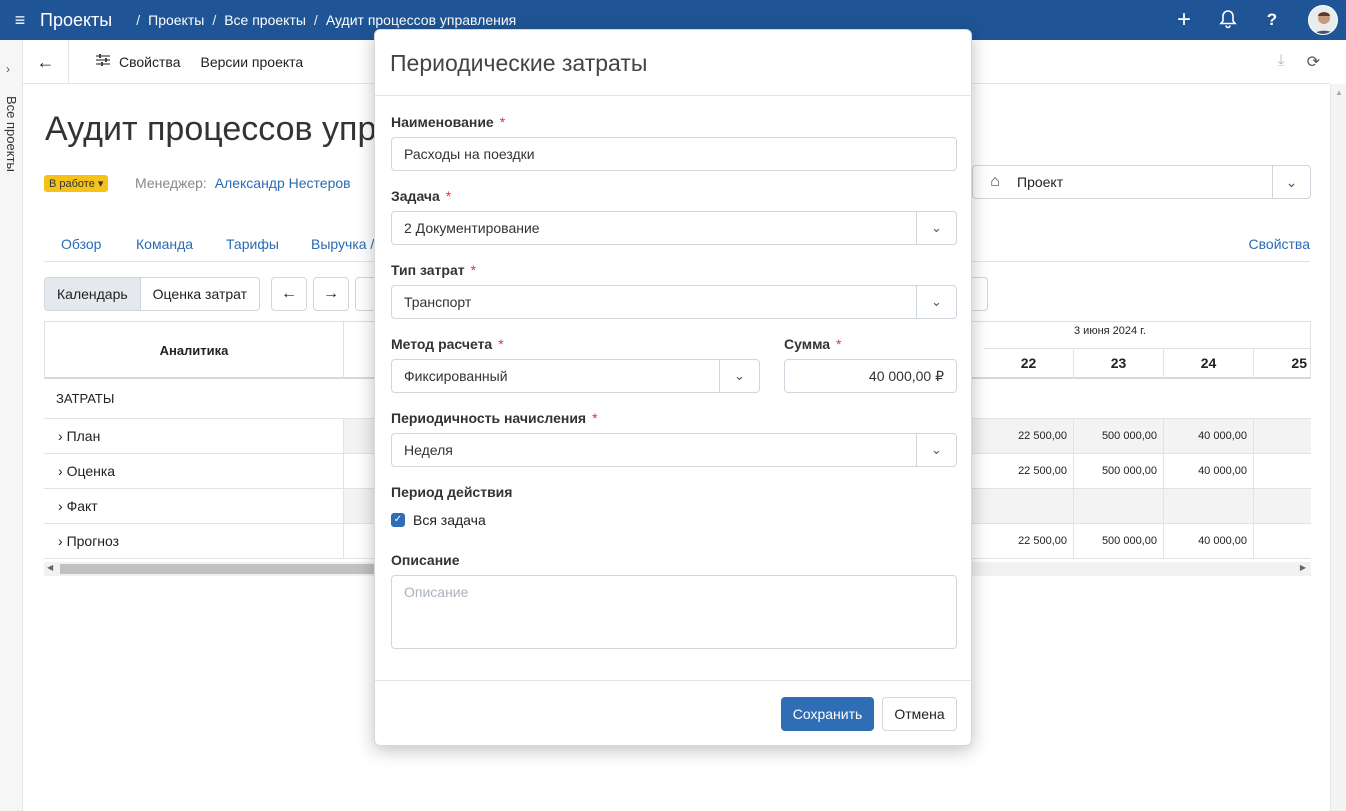  I want to click on dialog-title: Периодические затраты, so click(519, 63).